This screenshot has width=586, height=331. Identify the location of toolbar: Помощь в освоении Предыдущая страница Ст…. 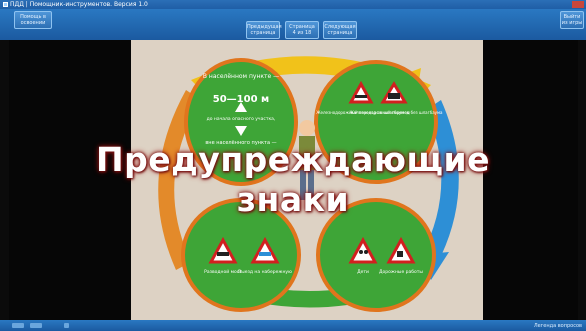
(293, 24).